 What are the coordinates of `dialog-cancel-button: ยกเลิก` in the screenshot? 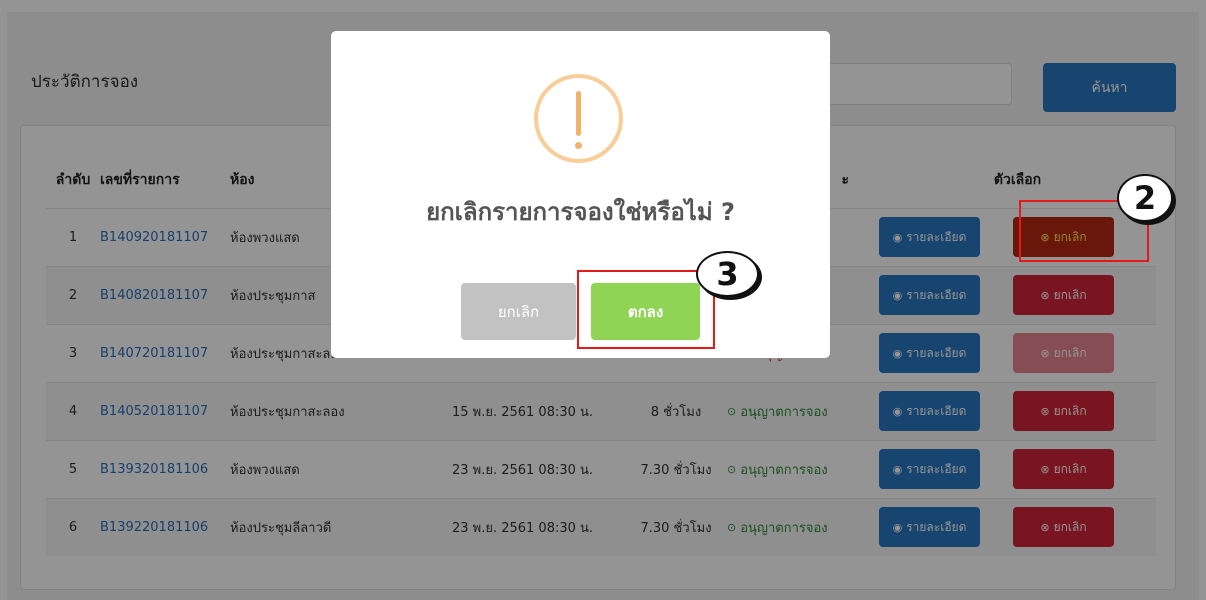 It's located at (518, 311).